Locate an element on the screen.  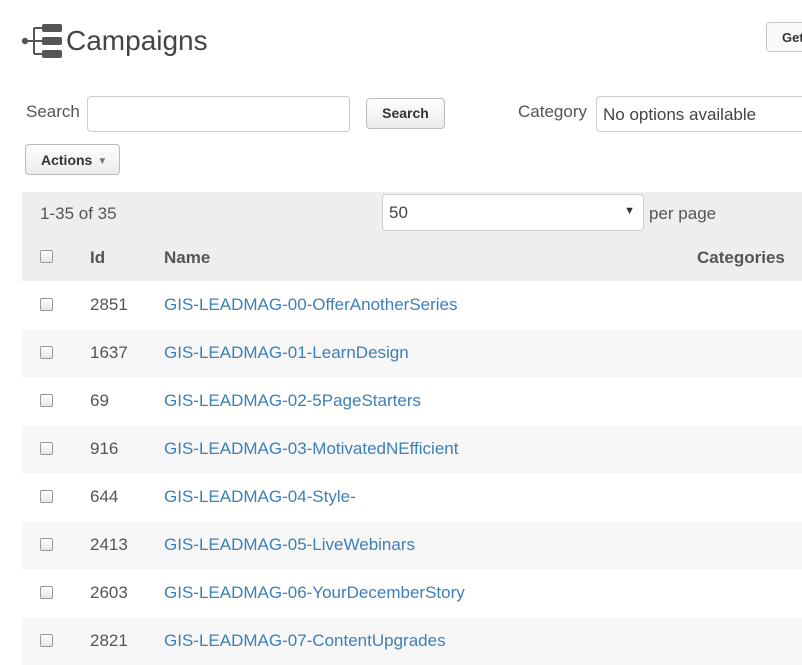
column-header-name: Name is located at coordinates (187, 258).